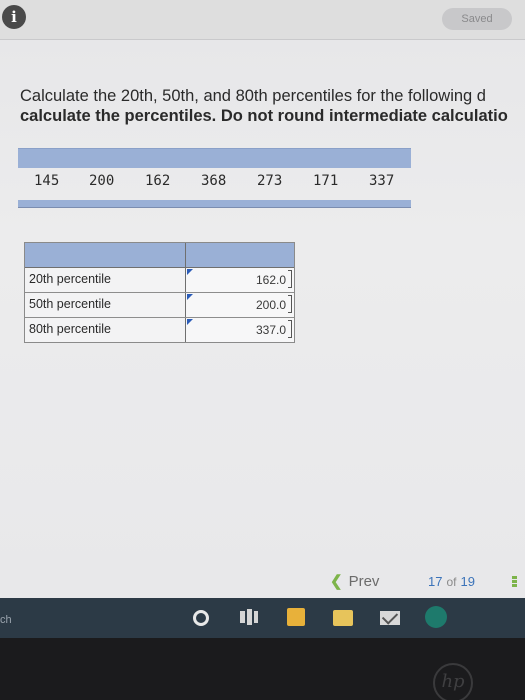 The height and width of the screenshot is (700, 525). Describe the element at coordinates (214, 158) in the screenshot. I see `data-table-header` at that location.